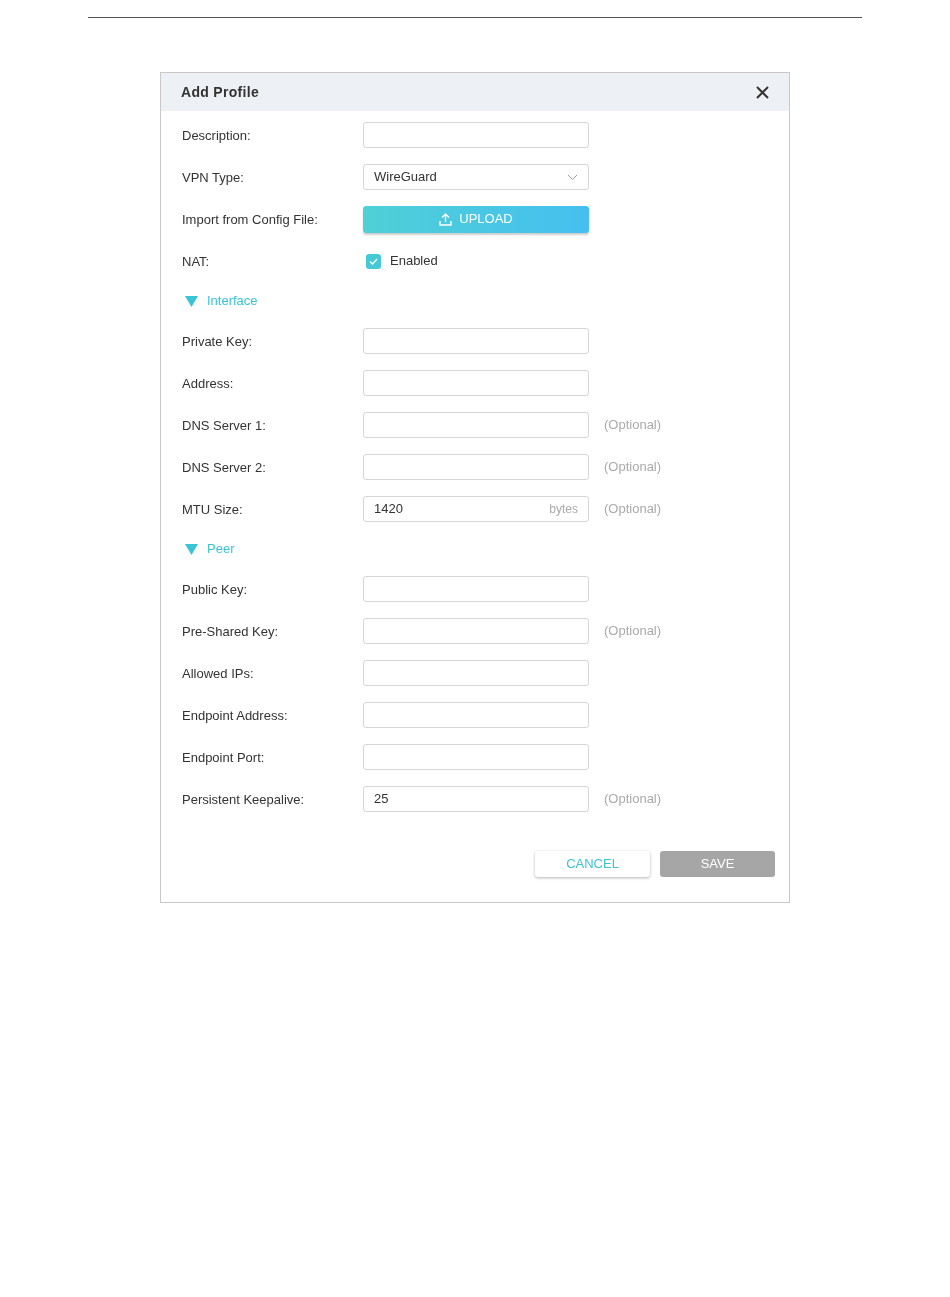 The height and width of the screenshot is (1297, 950). What do you see at coordinates (250, 219) in the screenshot?
I see `field-label: Import from Config File:` at bounding box center [250, 219].